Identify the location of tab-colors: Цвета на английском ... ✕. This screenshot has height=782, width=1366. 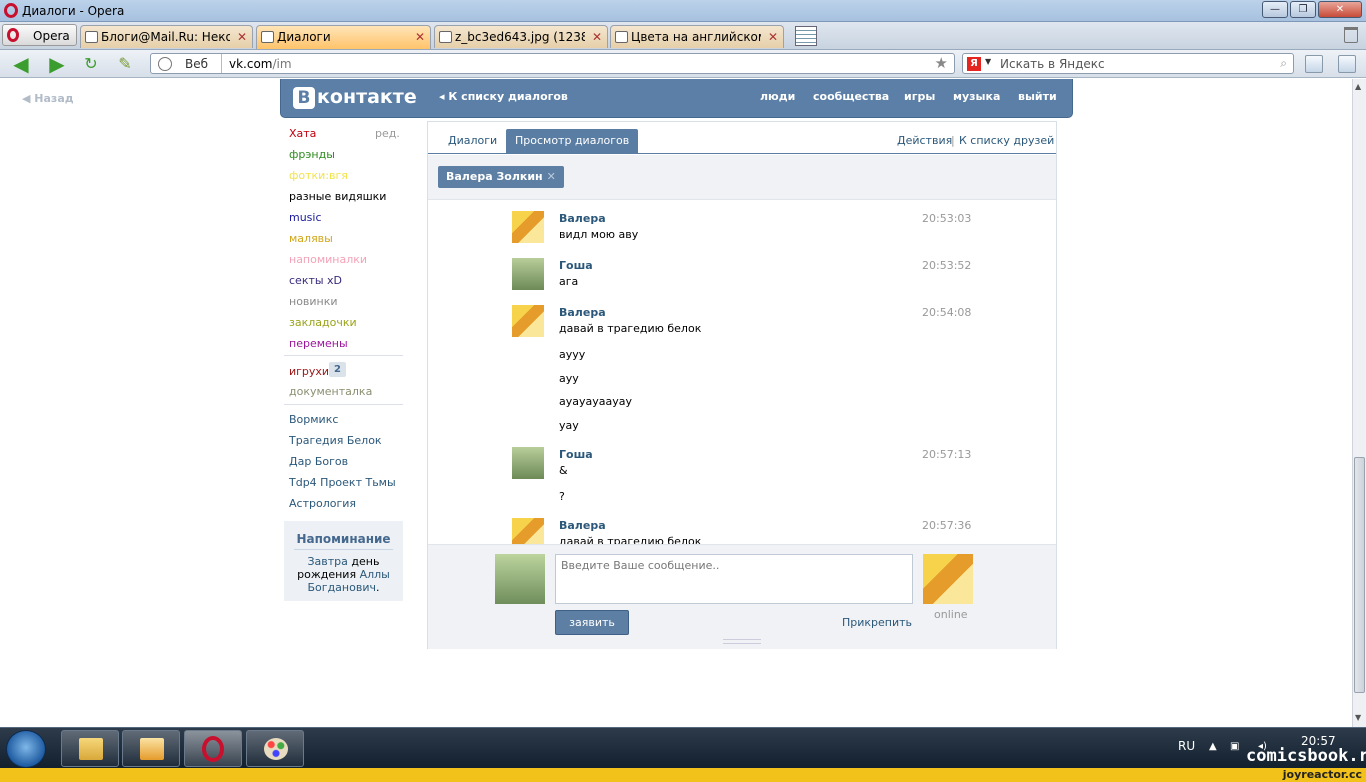
(697, 36).